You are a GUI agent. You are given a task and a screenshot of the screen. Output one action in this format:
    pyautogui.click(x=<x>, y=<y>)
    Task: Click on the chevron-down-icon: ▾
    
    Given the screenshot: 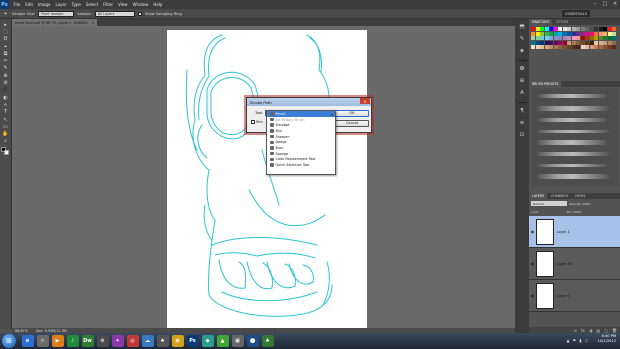 What is the action you would take?
    pyautogui.click(x=332, y=114)
    